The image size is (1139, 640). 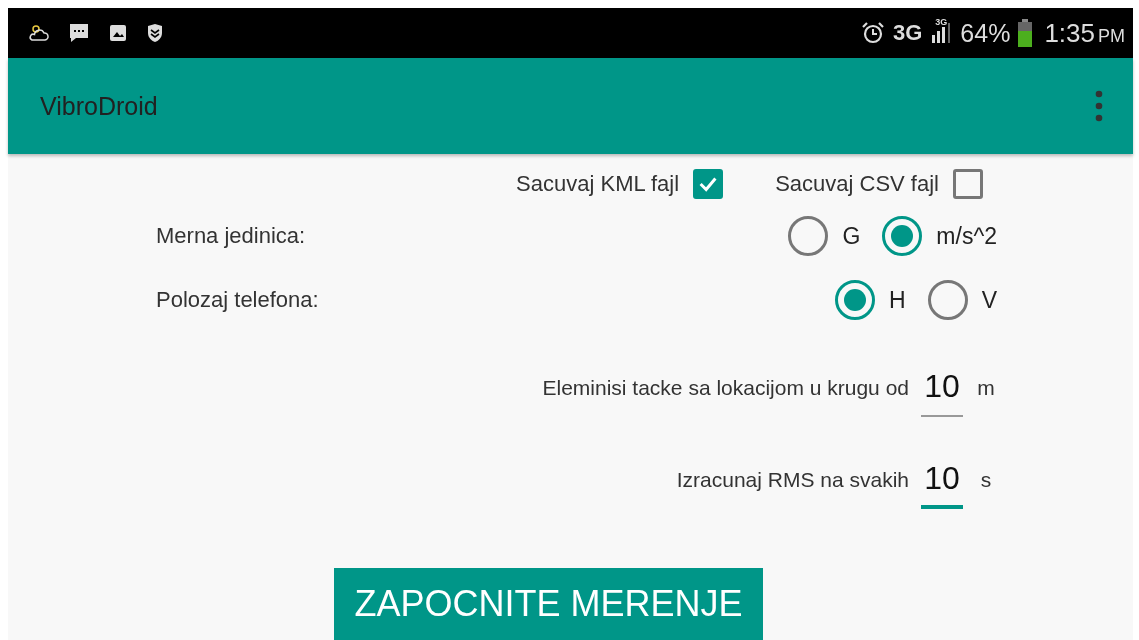 I want to click on message-icon, so click(x=79, y=33).